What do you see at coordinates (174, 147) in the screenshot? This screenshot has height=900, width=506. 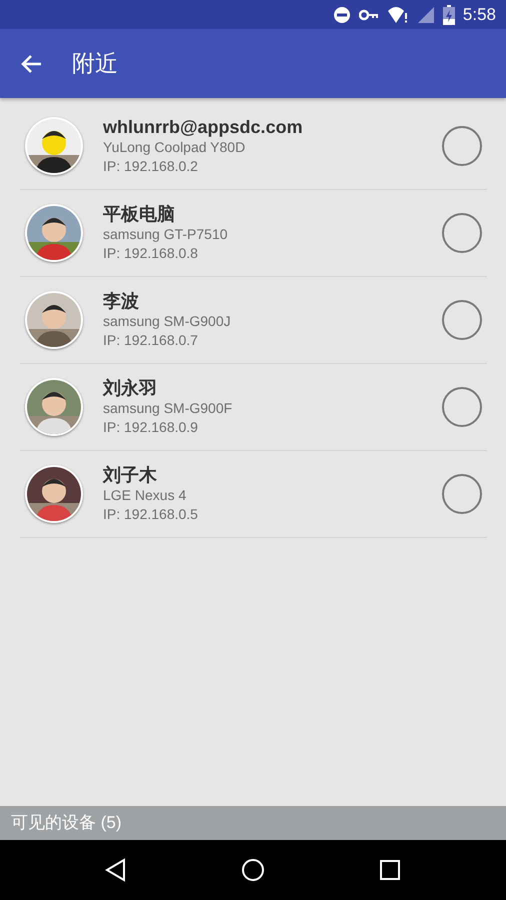 I see `device-model: YuLong Coolpad Y80D` at bounding box center [174, 147].